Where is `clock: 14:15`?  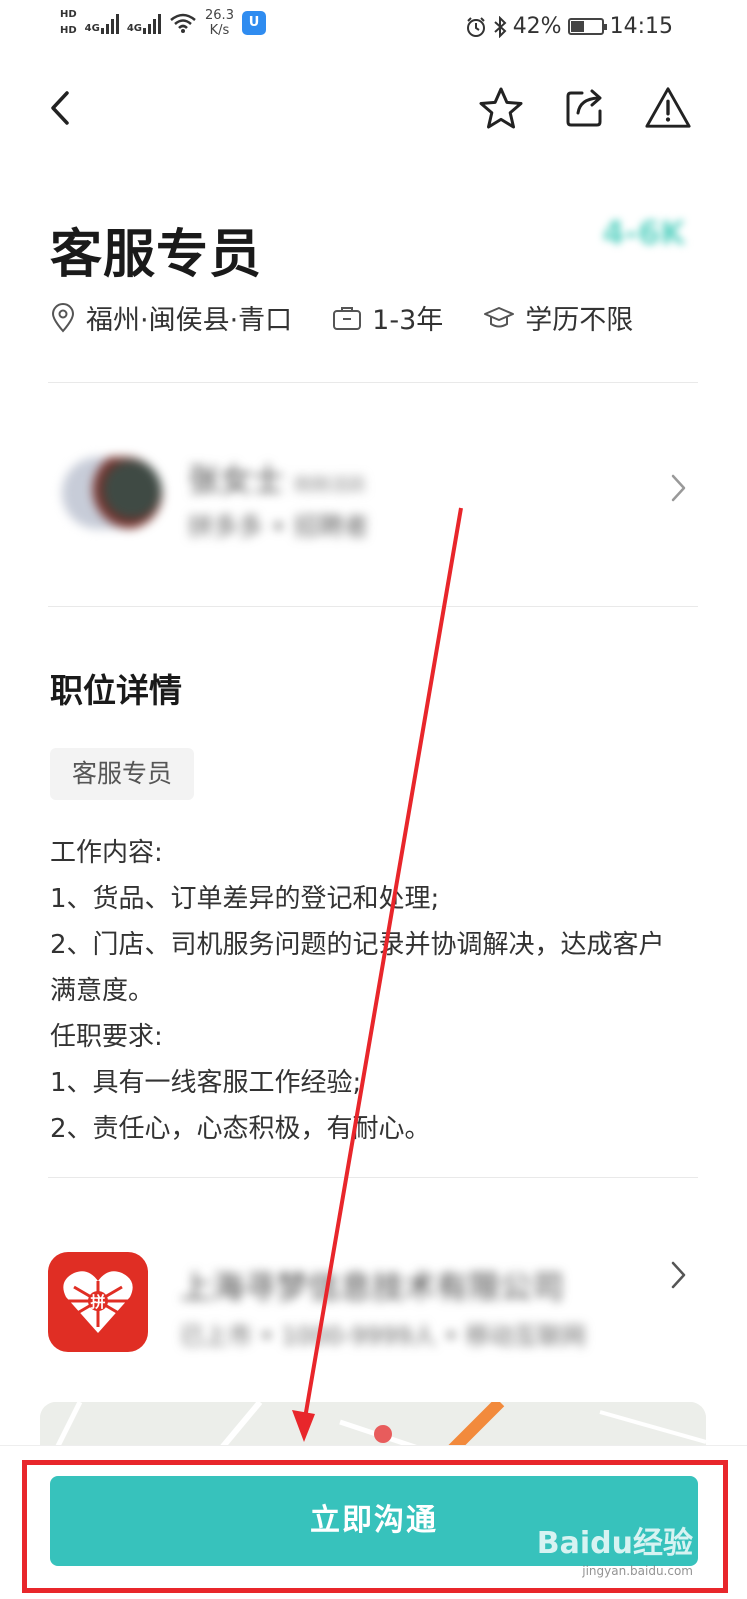
clock: 14:15 is located at coordinates (641, 26).